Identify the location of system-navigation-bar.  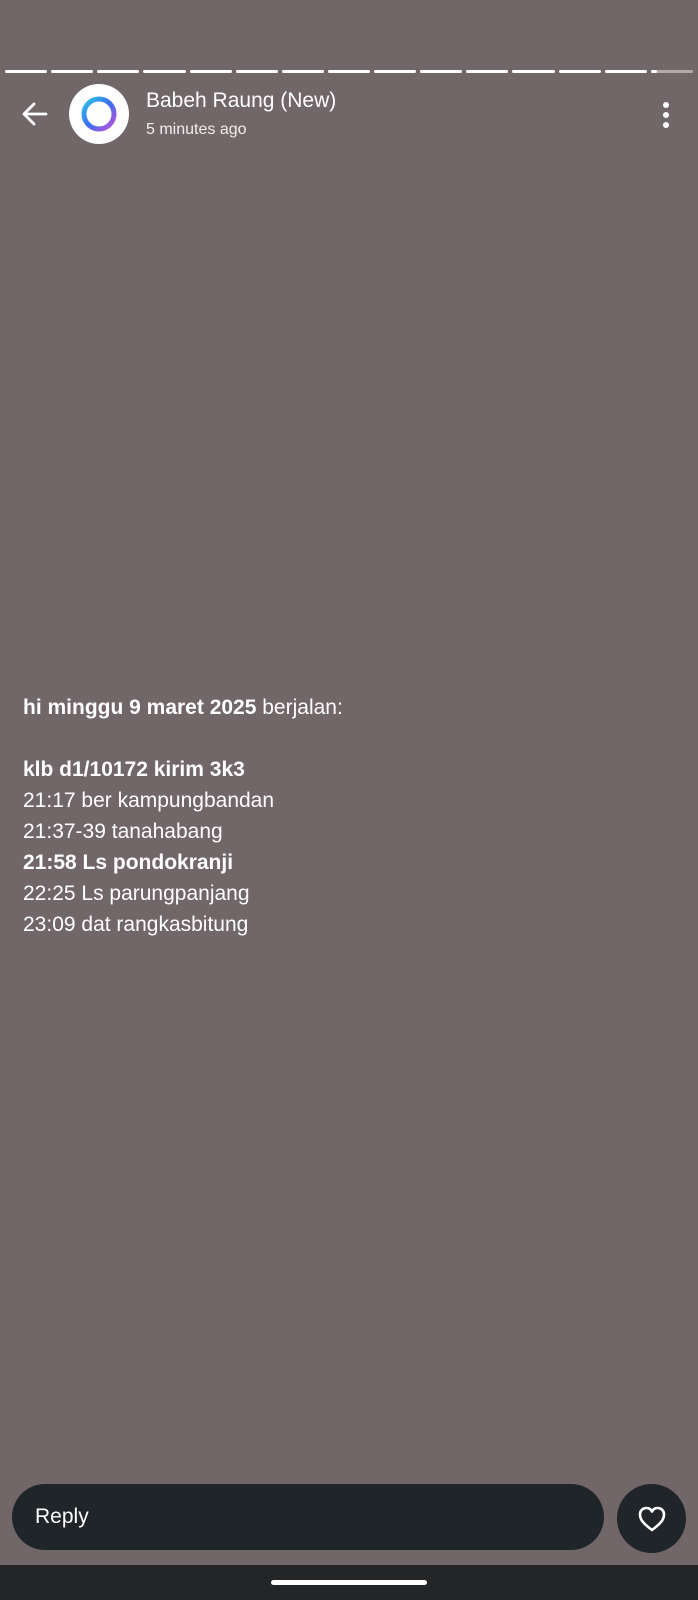
(349, 1582).